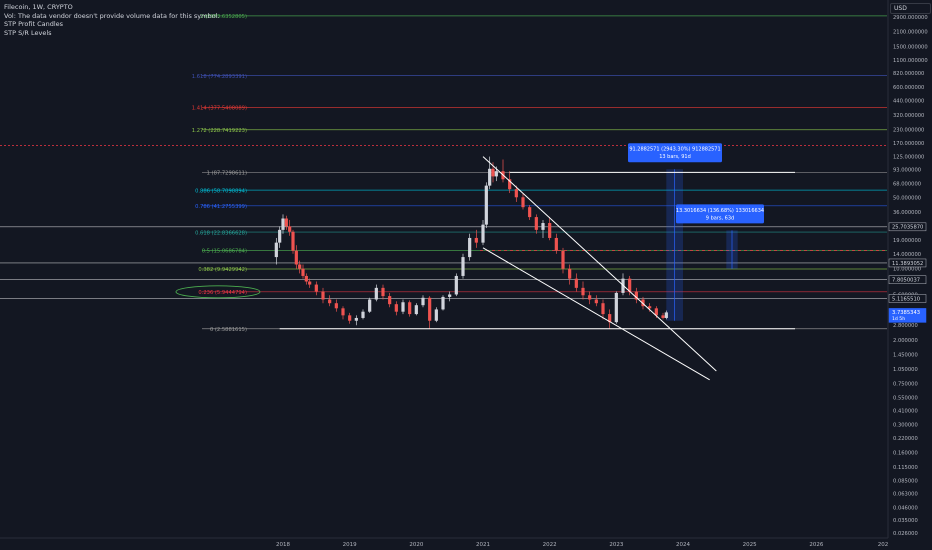 This screenshot has height=550, width=932. Describe the element at coordinates (720, 218) in the screenshot. I see `measure-label-line2: 9 bars, 63d` at that location.